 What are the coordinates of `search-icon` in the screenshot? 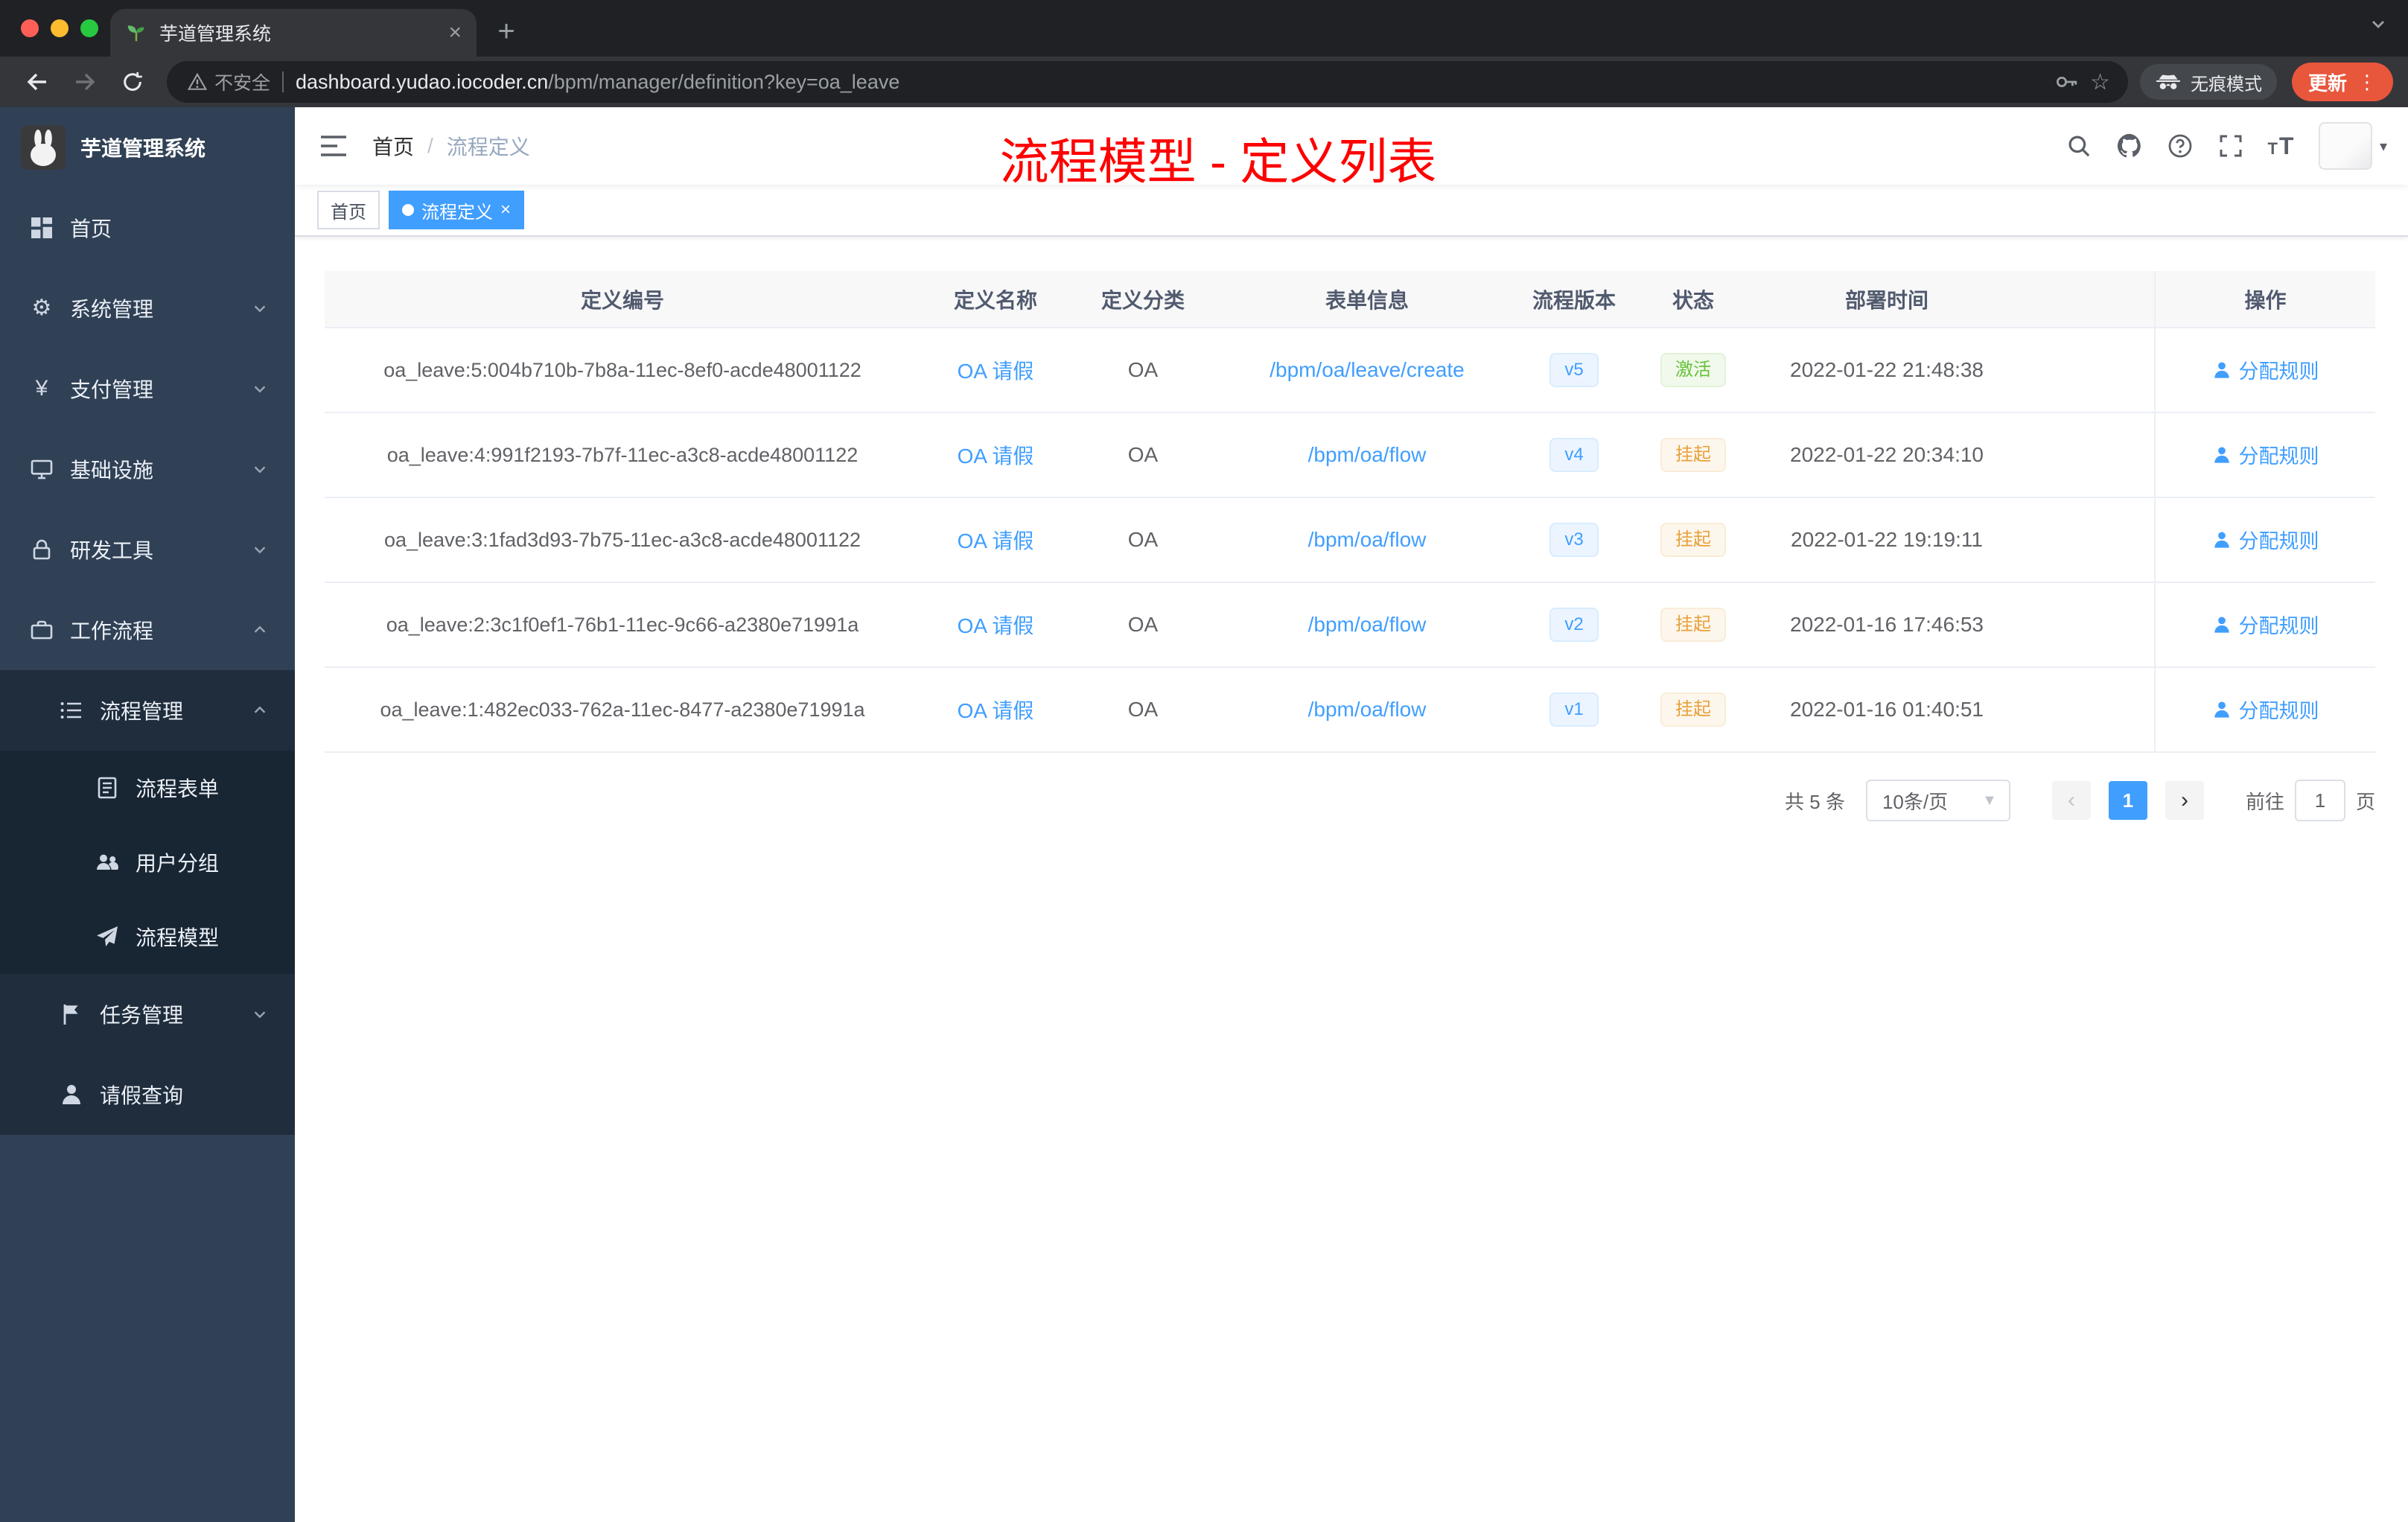 It's located at (2079, 146).